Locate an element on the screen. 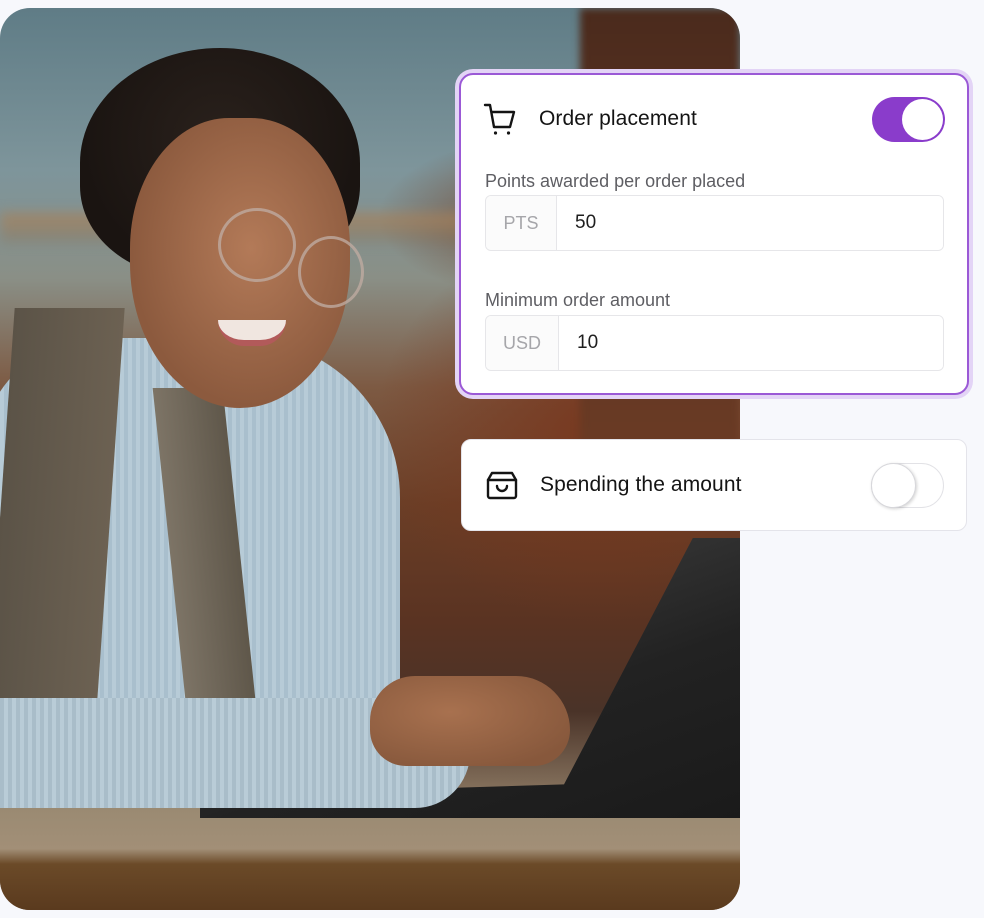  shopping-cart-icon is located at coordinates (501, 119).